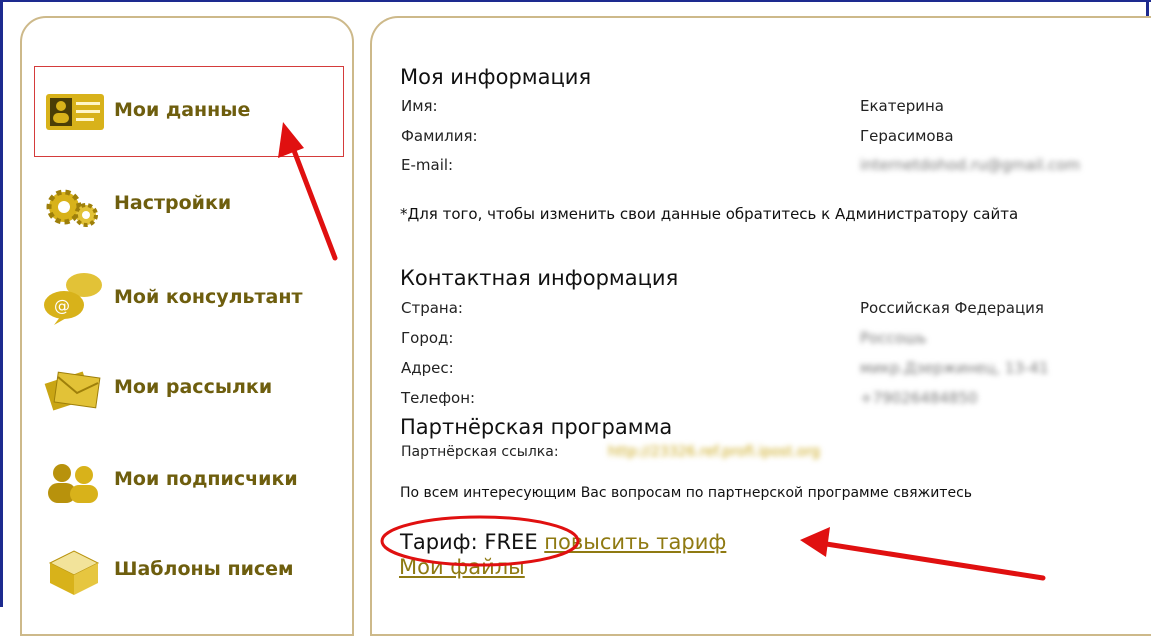 The height and width of the screenshot is (636, 1151). What do you see at coordinates (73, 297) in the screenshot?
I see `chat-bubbles-icon: @` at bounding box center [73, 297].